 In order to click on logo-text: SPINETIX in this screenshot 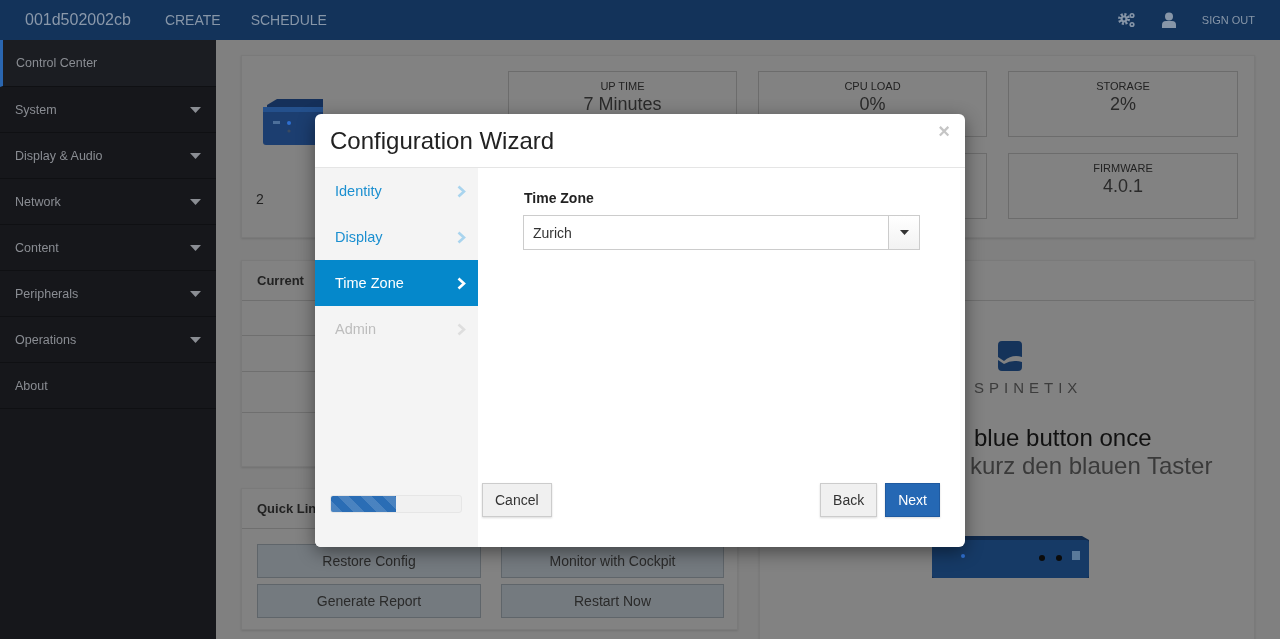, I will do `click(1028, 387)`.